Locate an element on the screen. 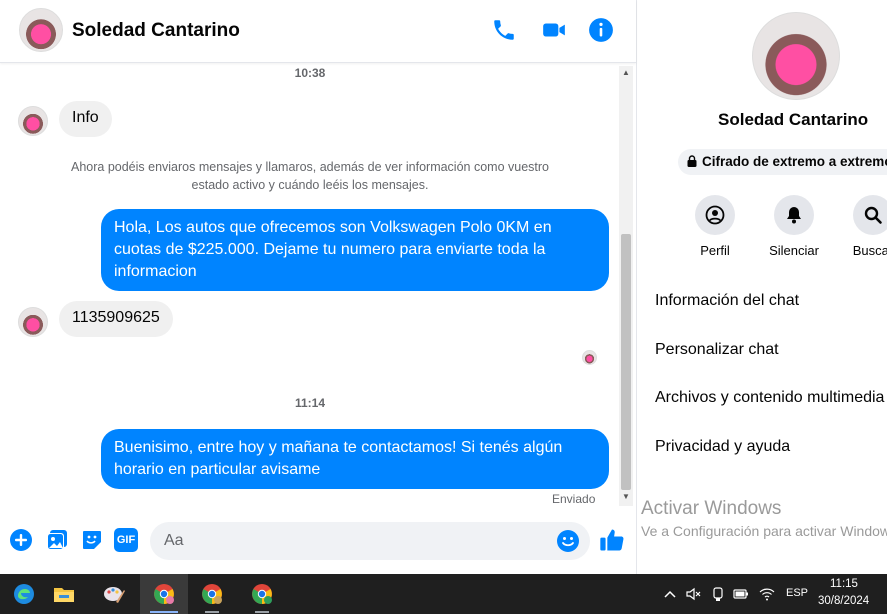 The width and height of the screenshot is (887, 614). chat-header: Soledad Cantarino is located at coordinates (318, 31).